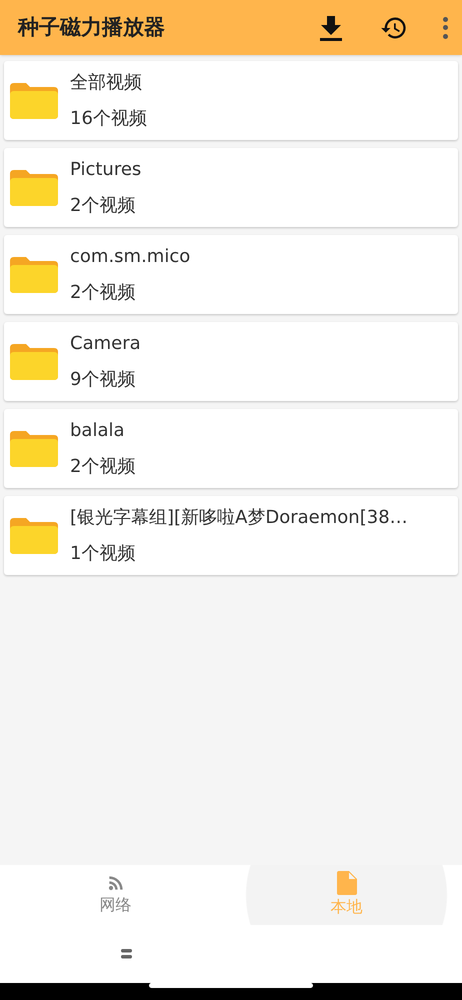 Image resolution: width=462 pixels, height=1000 pixels. I want to click on folder-name: Camera, so click(105, 344).